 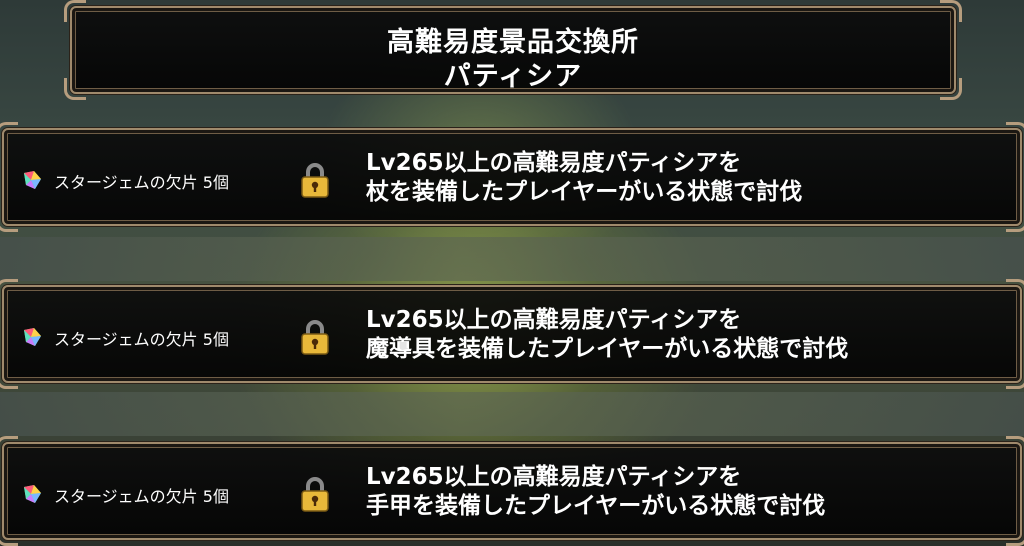 What do you see at coordinates (584, 192) in the screenshot?
I see `condition-line: 杖を装備したプレイヤーがいる状態で討伐` at bounding box center [584, 192].